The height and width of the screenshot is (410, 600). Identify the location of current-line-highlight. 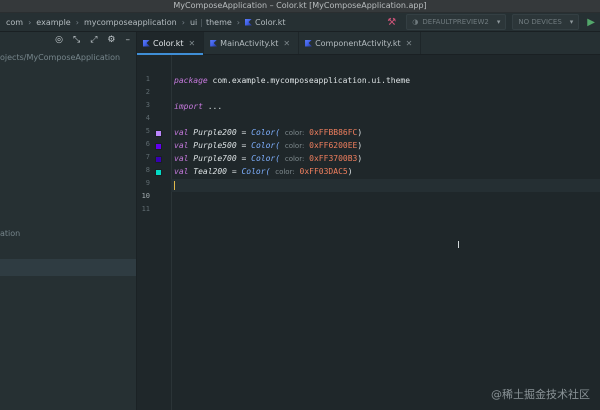
(385, 185).